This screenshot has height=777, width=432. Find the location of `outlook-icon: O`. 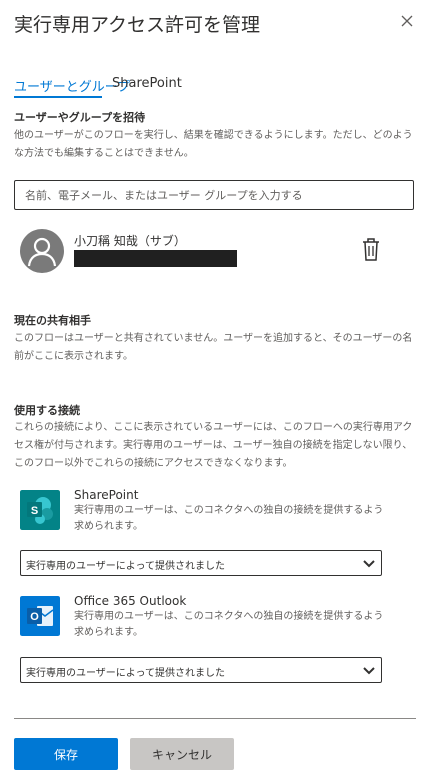

outlook-icon: O is located at coordinates (40, 616).